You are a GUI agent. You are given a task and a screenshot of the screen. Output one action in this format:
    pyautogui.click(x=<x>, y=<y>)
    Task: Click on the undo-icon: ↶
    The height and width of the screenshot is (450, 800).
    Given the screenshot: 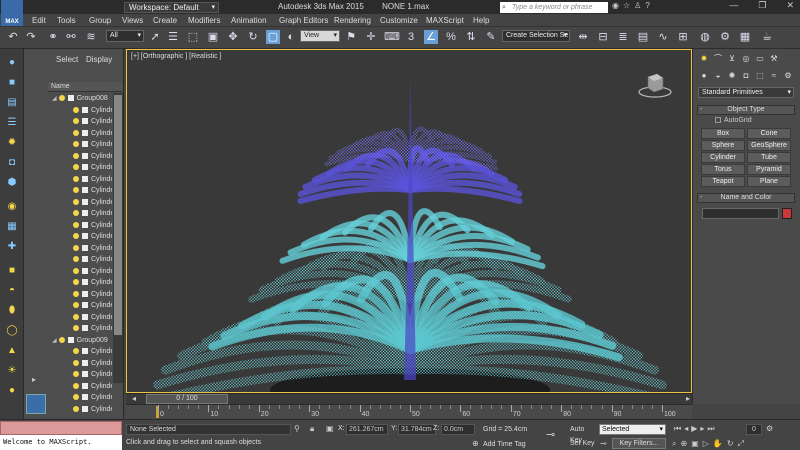 What is the action you would take?
    pyautogui.click(x=13, y=37)
    